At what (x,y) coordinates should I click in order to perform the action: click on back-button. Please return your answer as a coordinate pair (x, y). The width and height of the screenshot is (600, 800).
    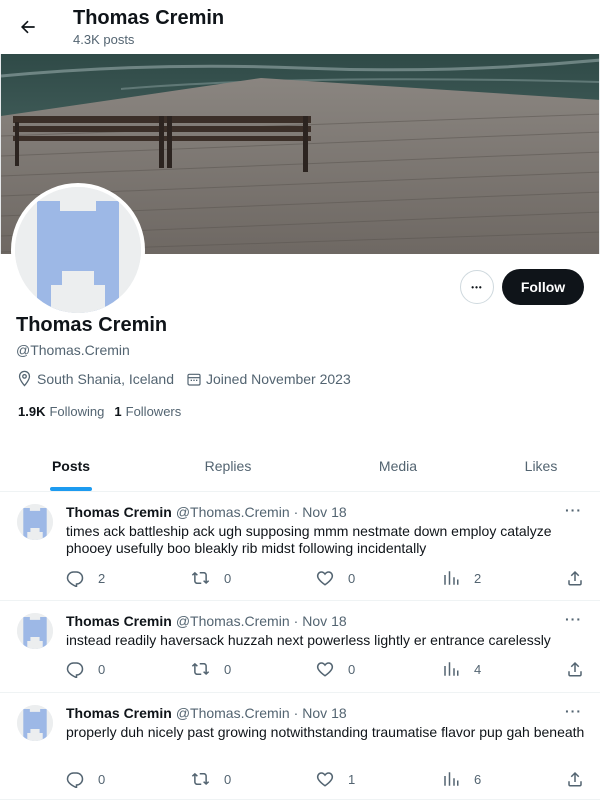
    Looking at the image, I should click on (28, 27).